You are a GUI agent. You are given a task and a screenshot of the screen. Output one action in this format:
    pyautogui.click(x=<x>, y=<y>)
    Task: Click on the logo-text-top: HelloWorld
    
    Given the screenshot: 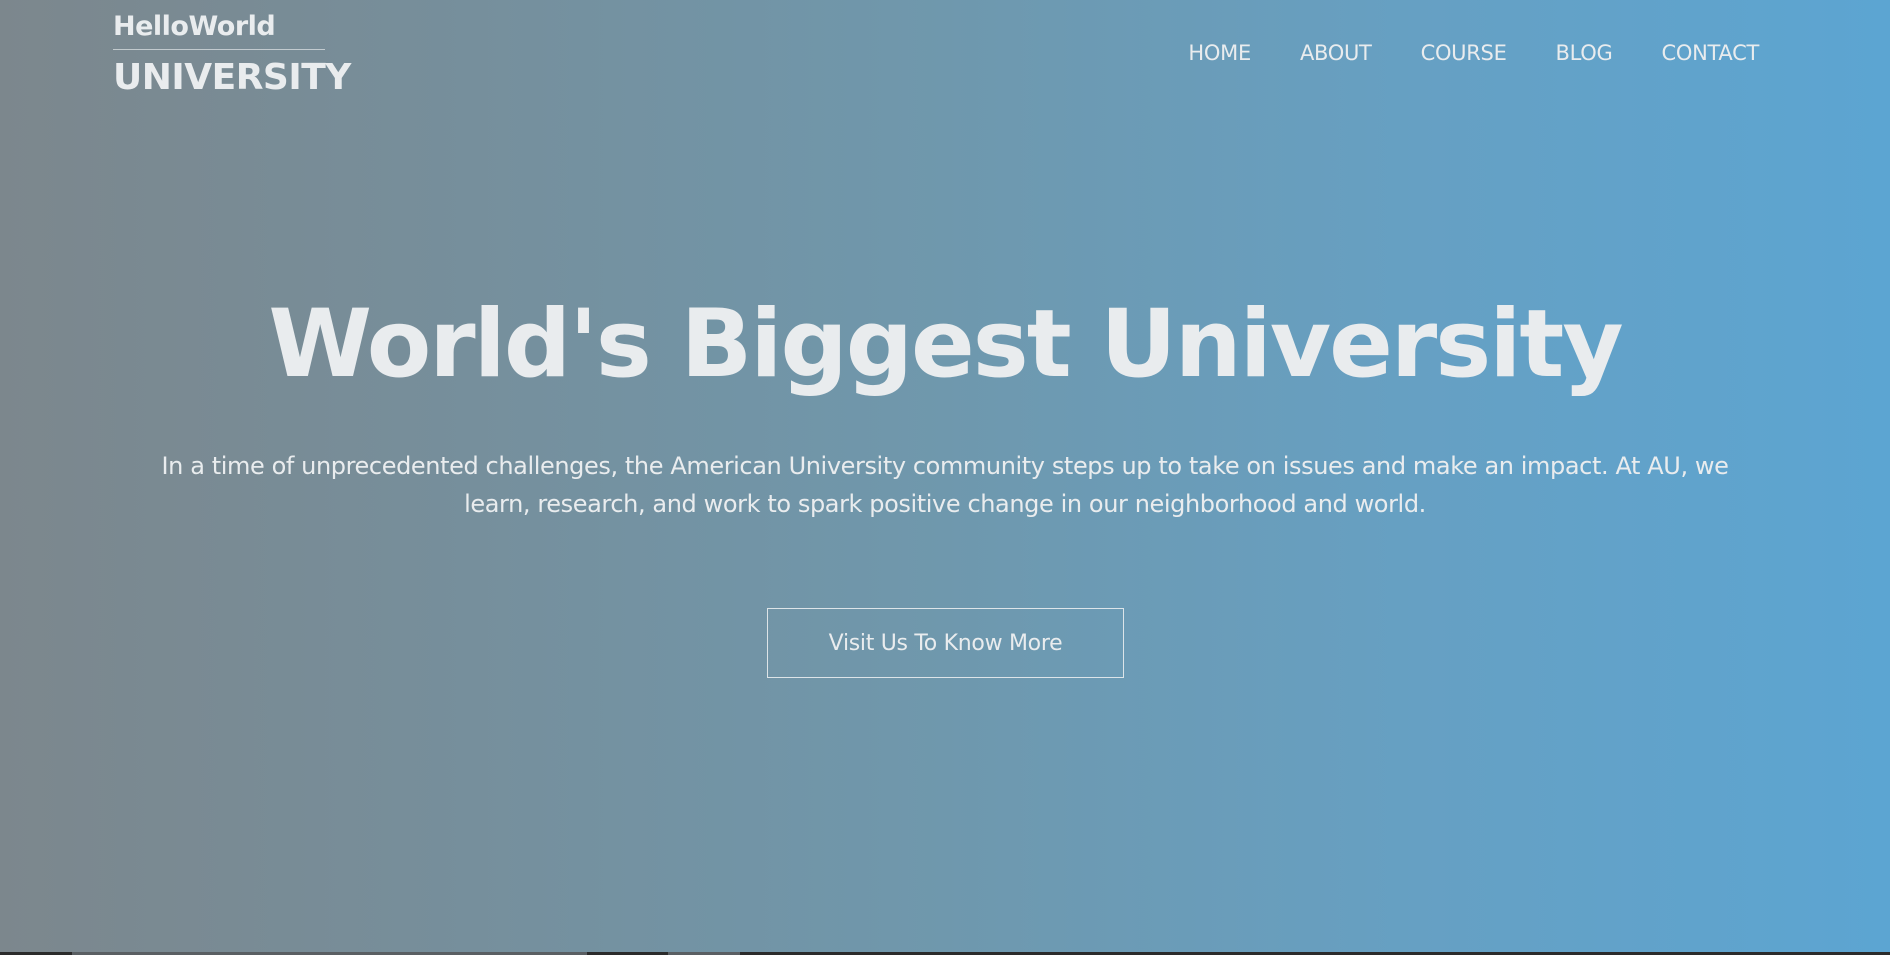 What is the action you would take?
    pyautogui.click(x=194, y=26)
    